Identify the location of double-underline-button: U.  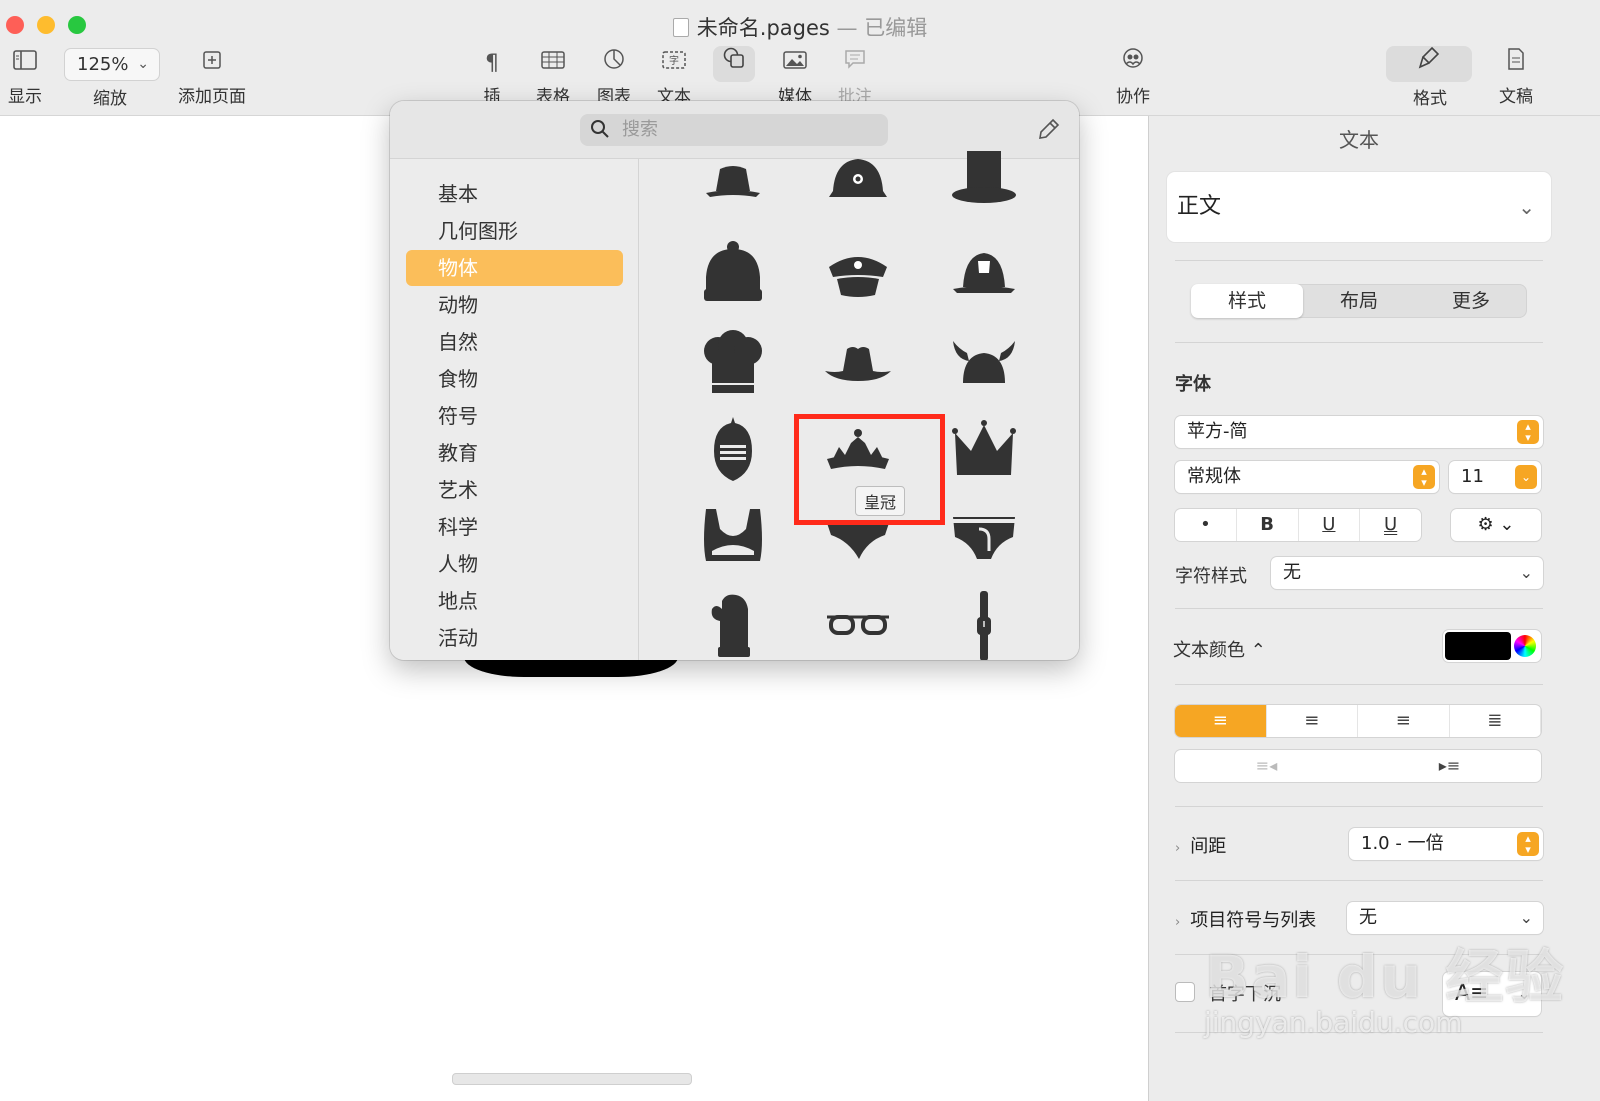
(1390, 525).